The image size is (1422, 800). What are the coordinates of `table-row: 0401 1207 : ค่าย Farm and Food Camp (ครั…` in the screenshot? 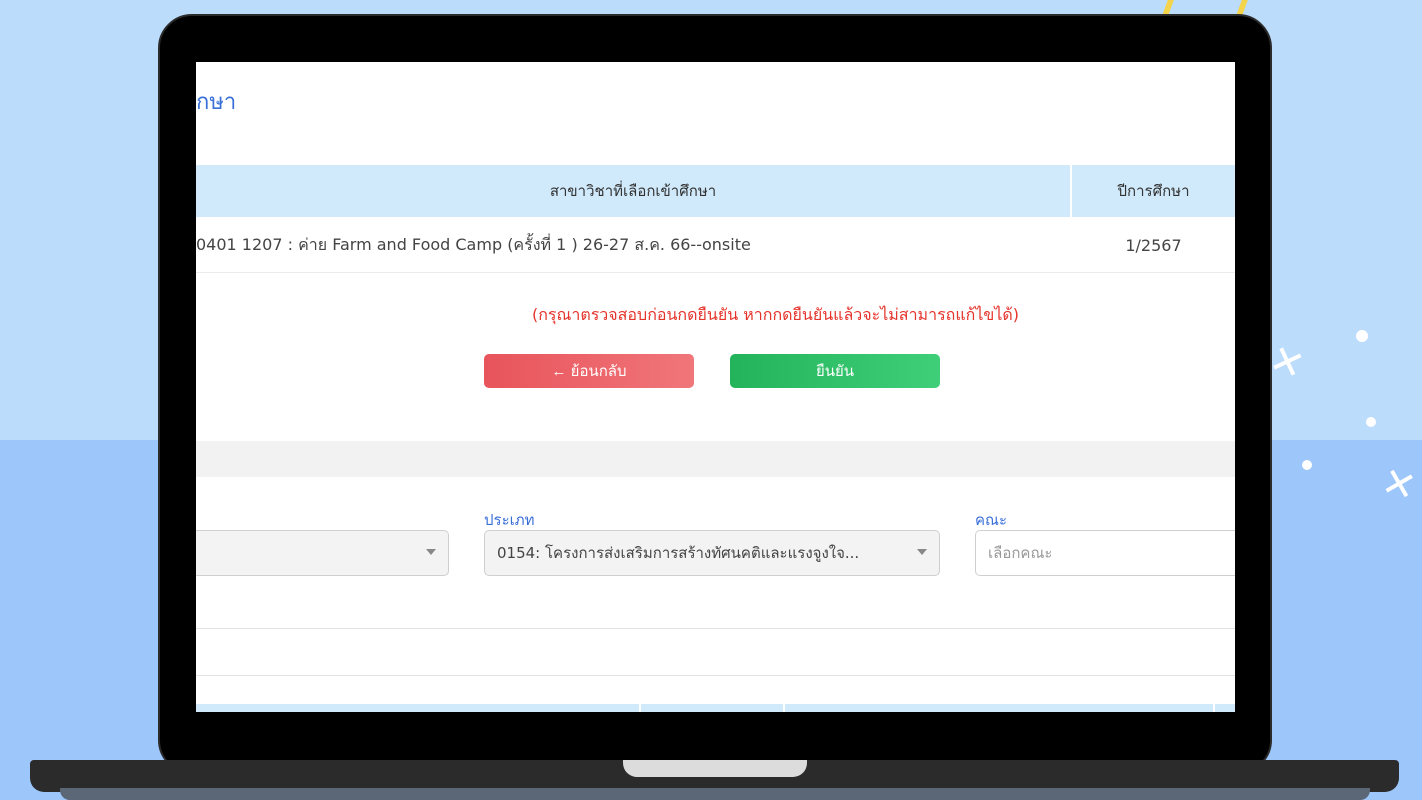 It's located at (715, 245).